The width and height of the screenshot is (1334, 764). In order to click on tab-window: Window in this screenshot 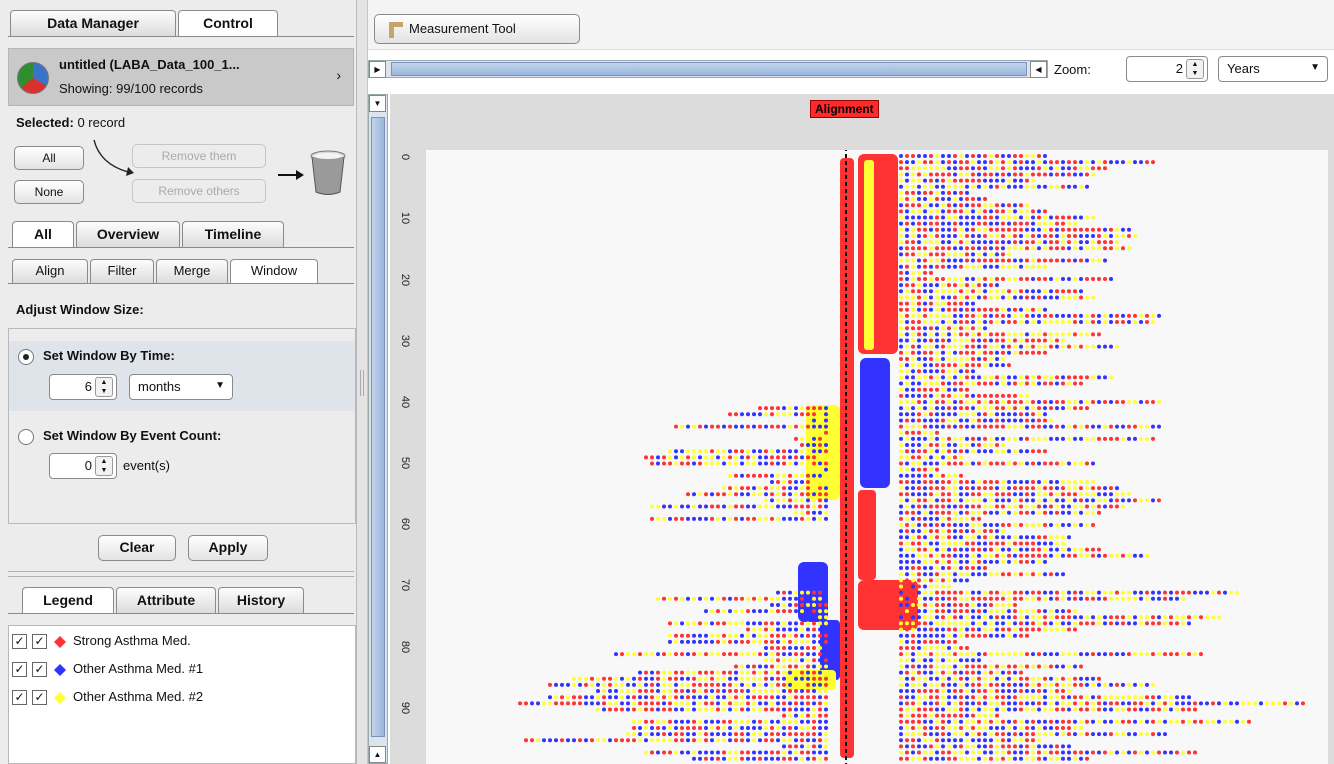, I will do `click(274, 271)`.